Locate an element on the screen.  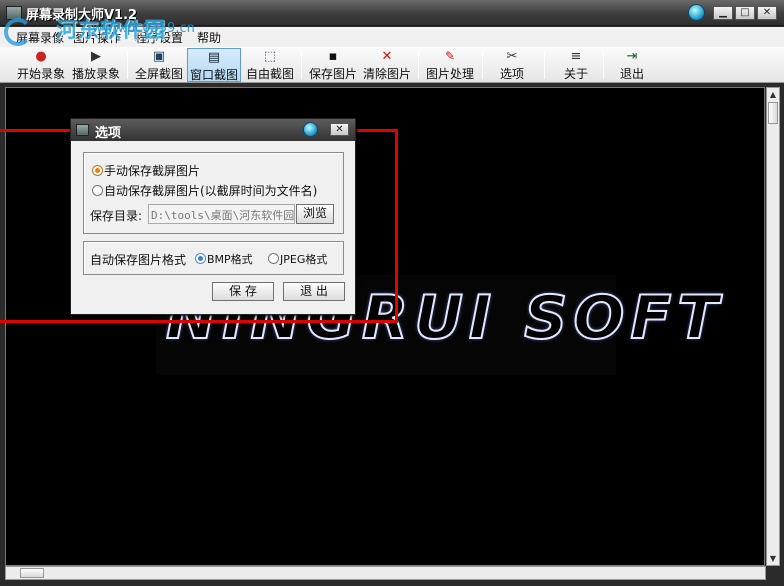
manual-save-option: 手动保存截屏图片 is located at coordinates (146, 170).